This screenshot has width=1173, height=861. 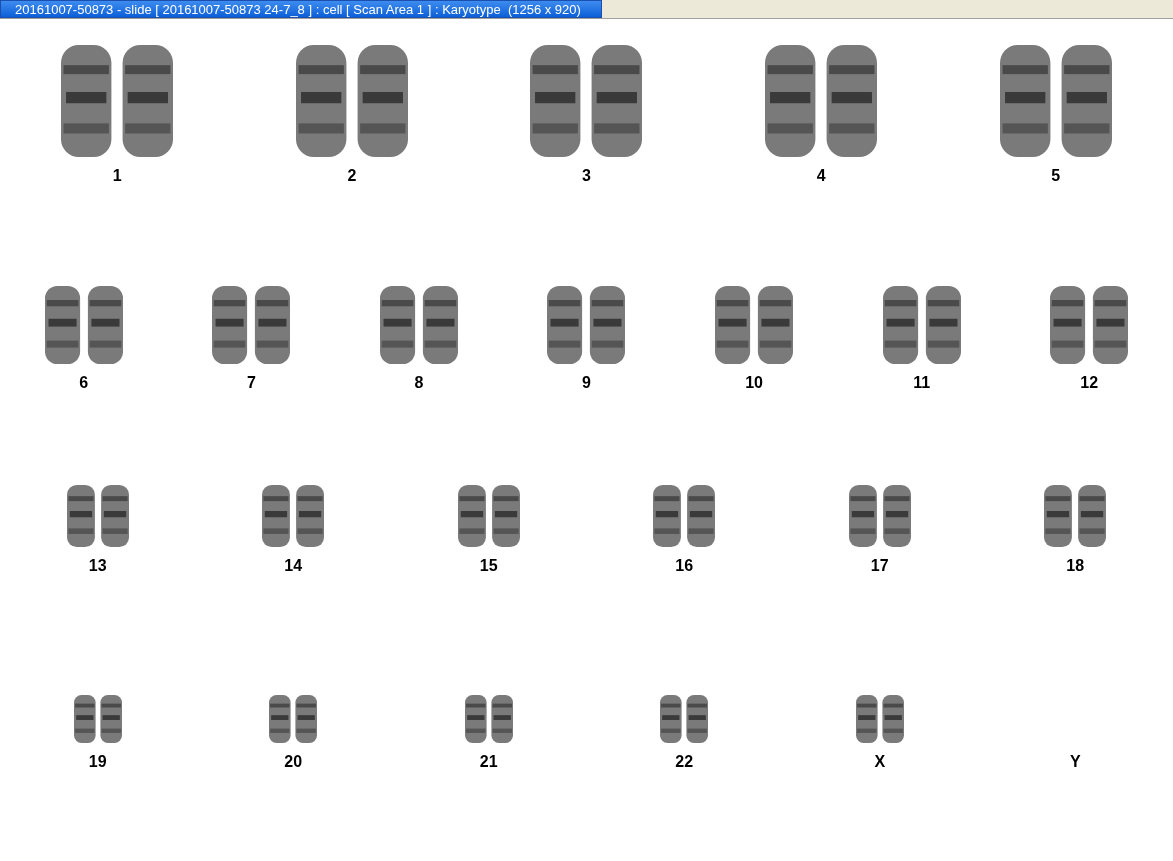 I want to click on chromosome-label: 6, so click(x=84, y=383).